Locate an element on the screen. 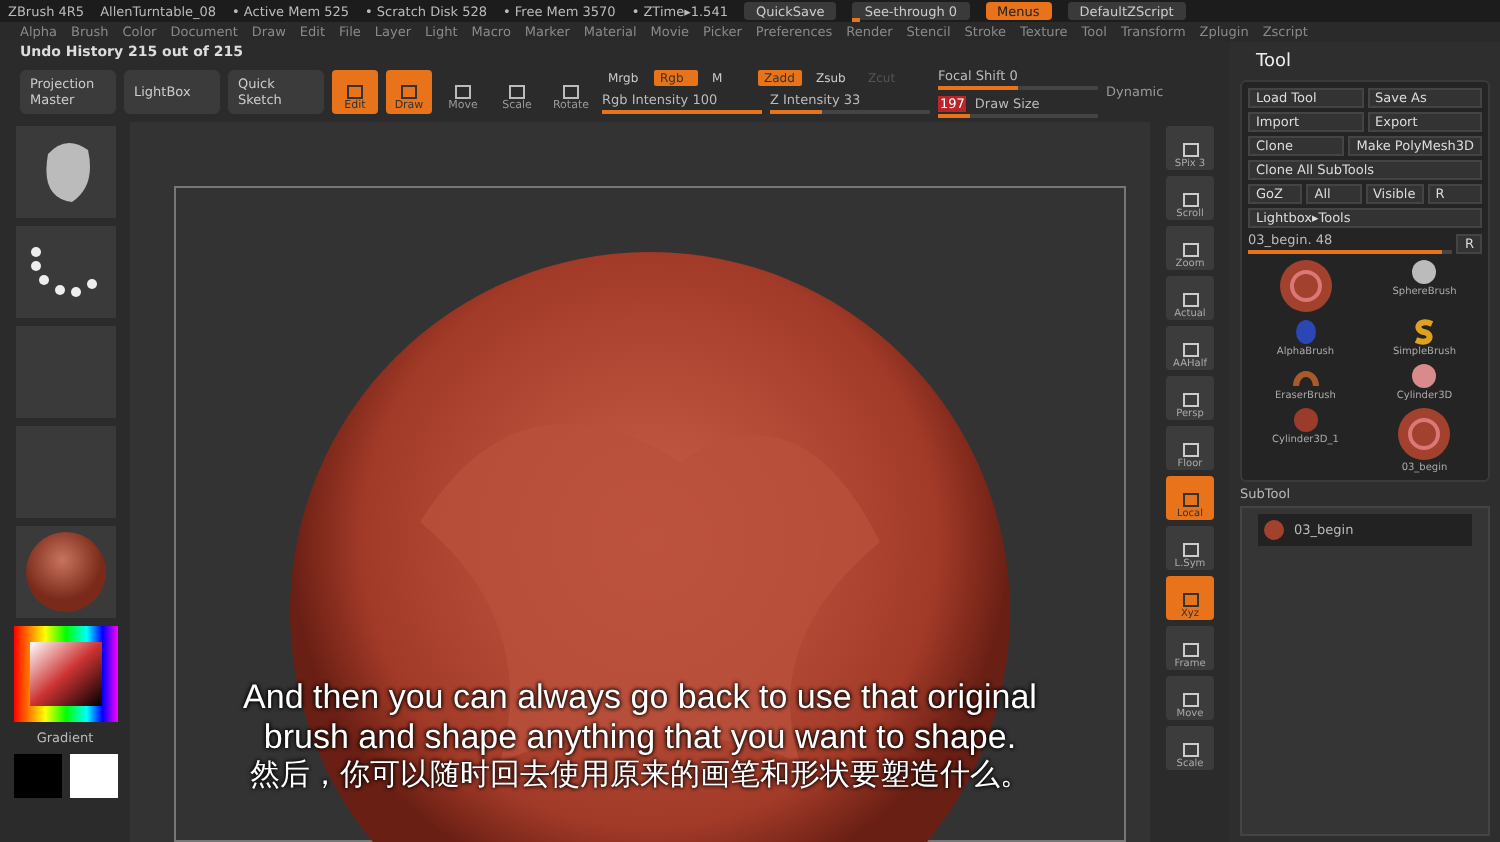 This screenshot has width=1500, height=842. subtitle-line: brush and shape anything that you want to shape. is located at coordinates (640, 738).